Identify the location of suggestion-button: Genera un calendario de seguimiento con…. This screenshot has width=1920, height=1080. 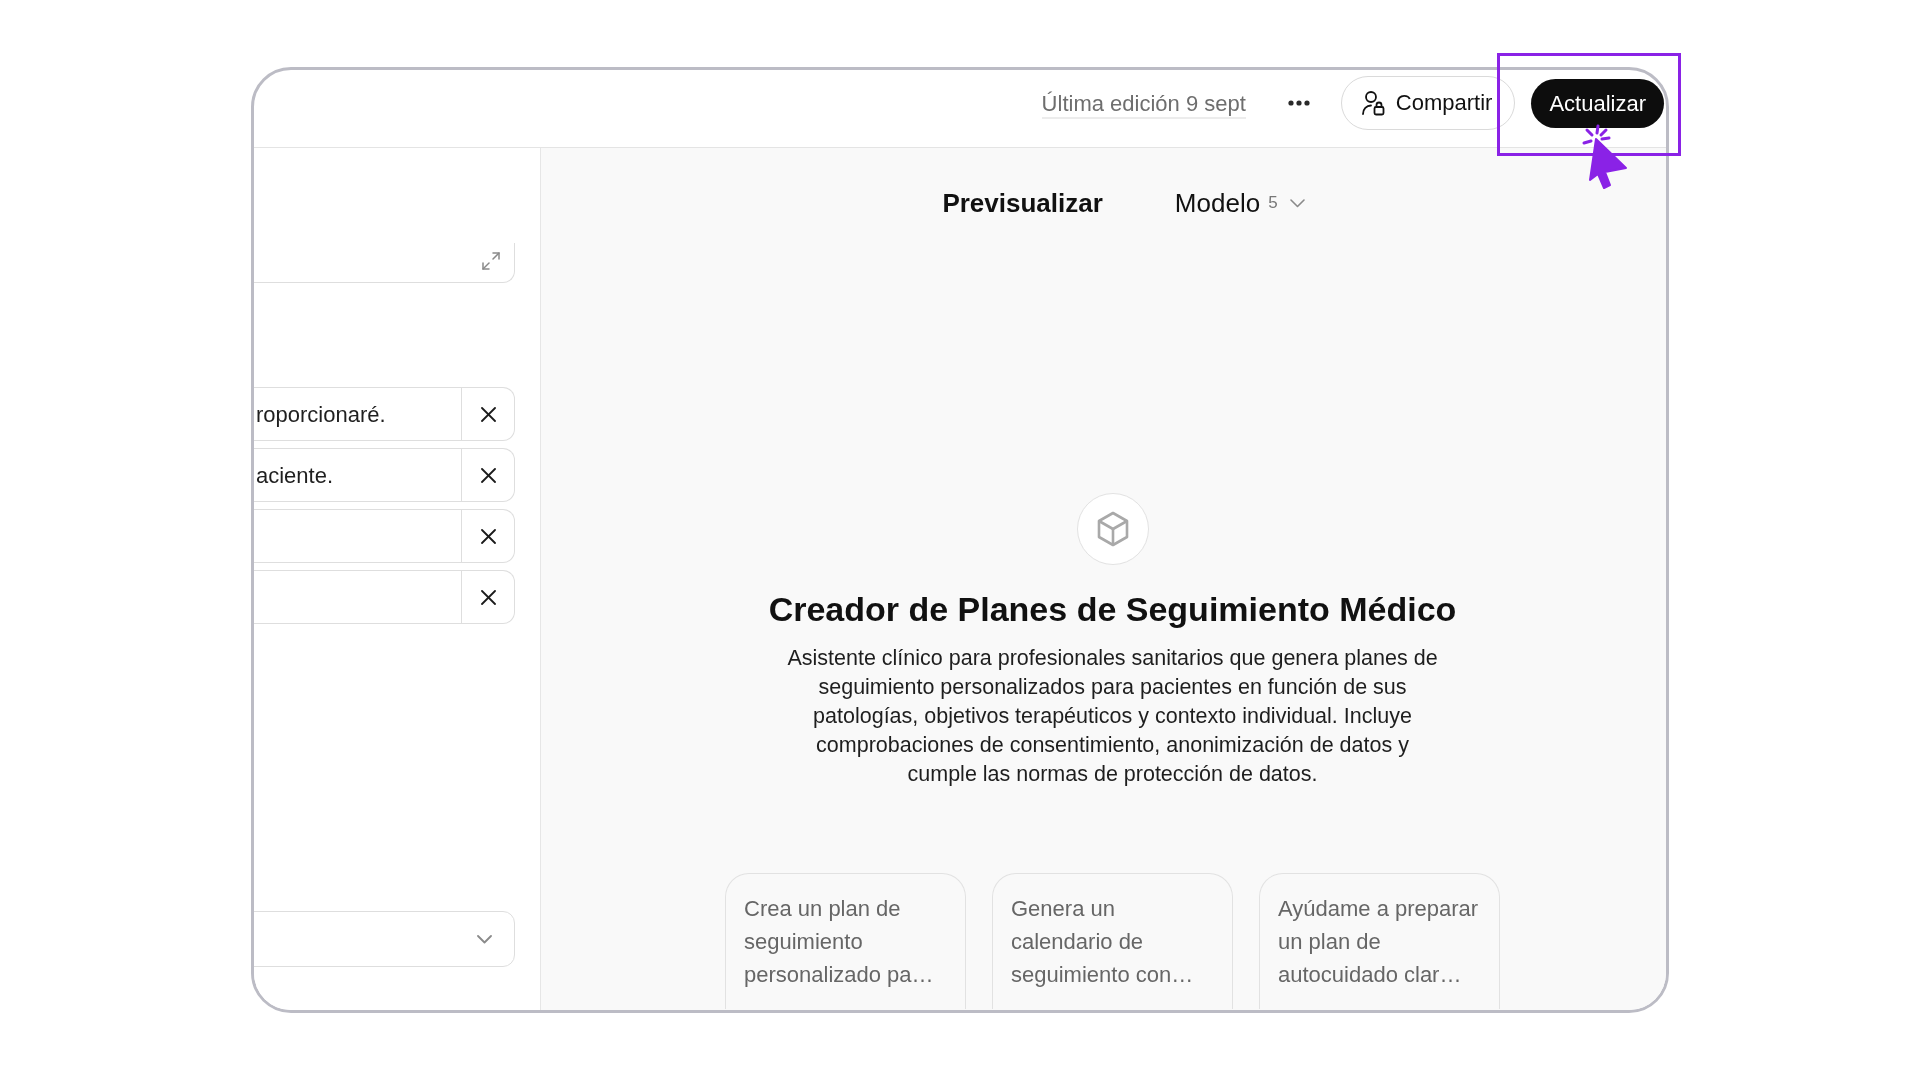
(1112, 941).